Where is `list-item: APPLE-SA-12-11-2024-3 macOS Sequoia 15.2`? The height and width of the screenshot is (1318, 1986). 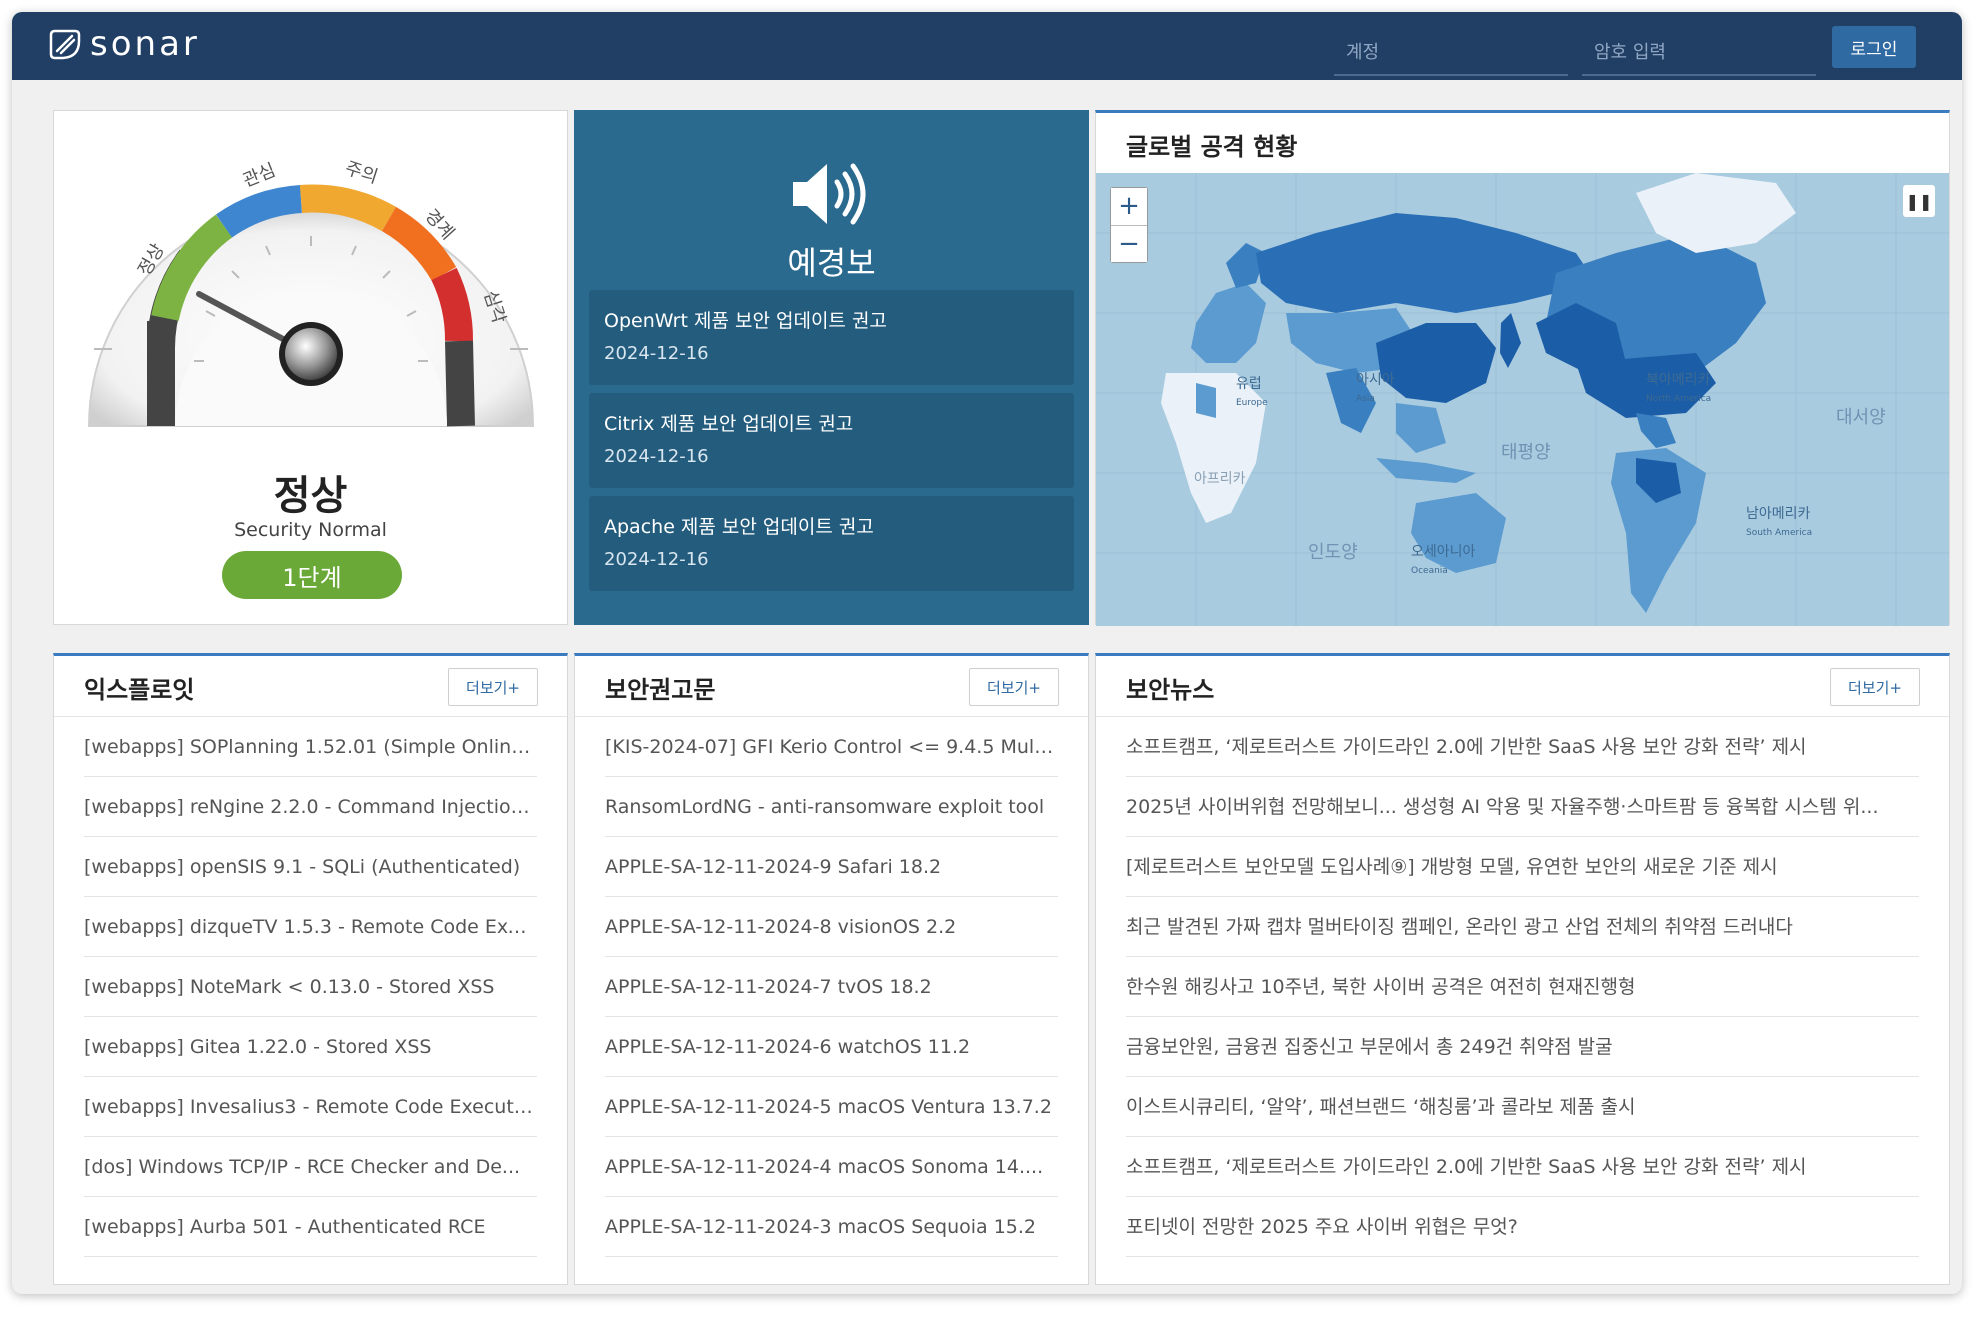
list-item: APPLE-SA-12-11-2024-3 macOS Sequoia 15.2 is located at coordinates (831, 1227).